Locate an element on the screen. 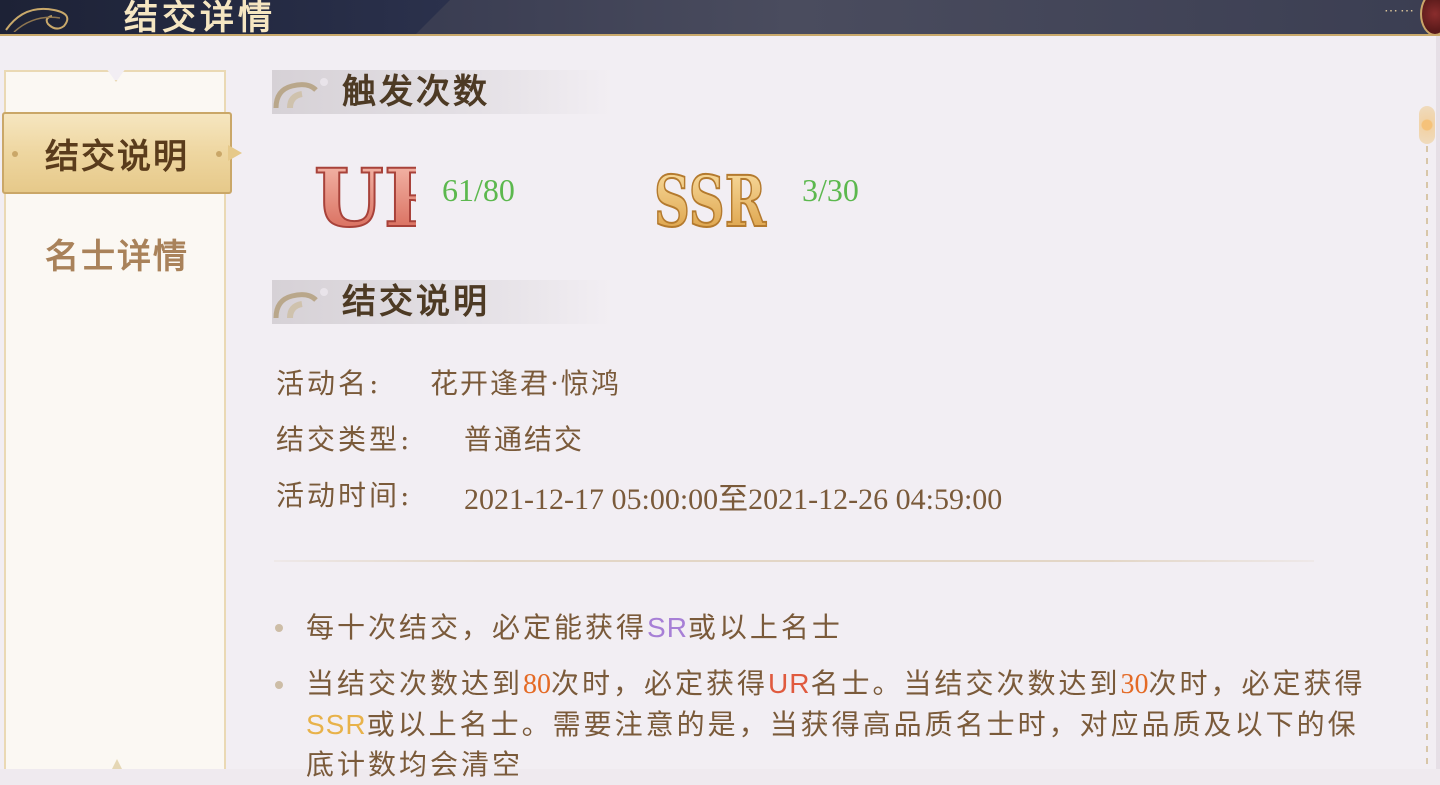  activity-name-value: 花开逢君·惊鸿 is located at coordinates (525, 383).